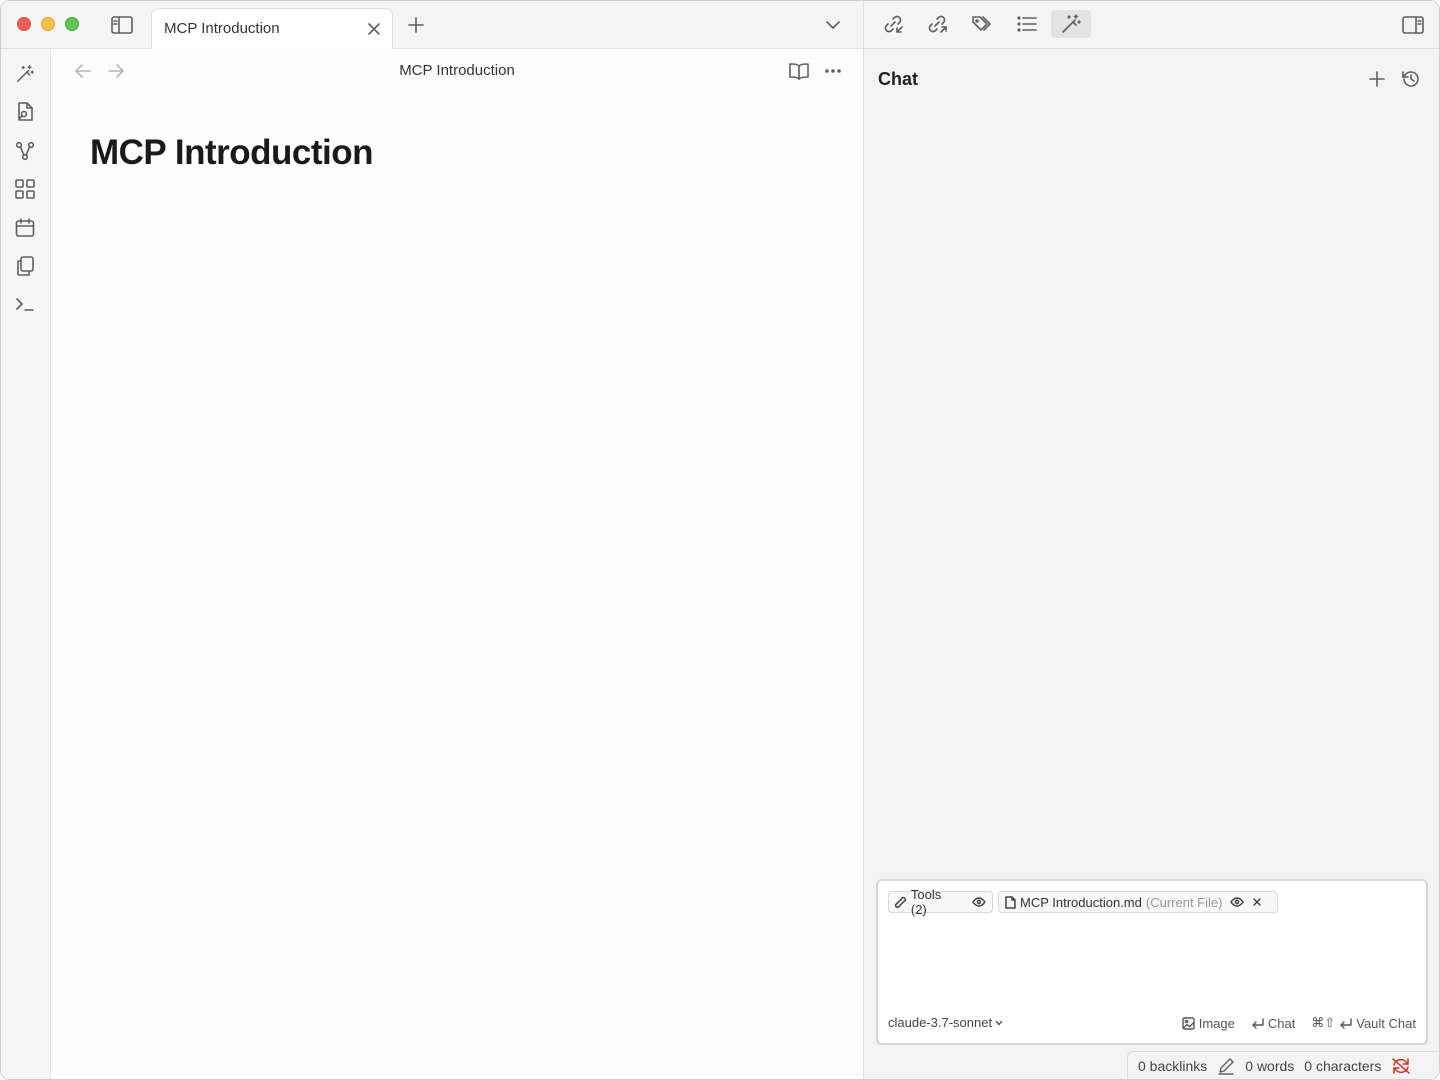  I want to click on link-out-icon, so click(937, 24).